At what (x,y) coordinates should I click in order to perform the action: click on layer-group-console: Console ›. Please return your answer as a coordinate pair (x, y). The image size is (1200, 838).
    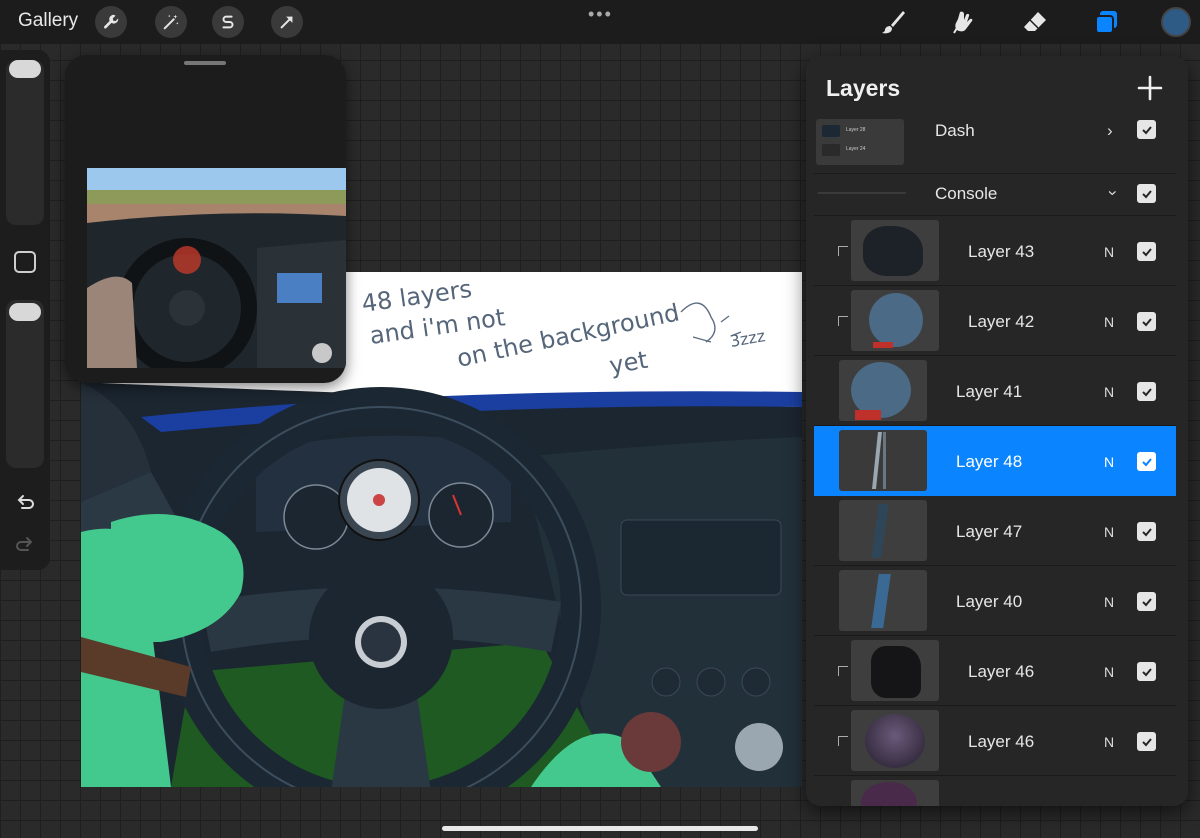
    Looking at the image, I should click on (995, 195).